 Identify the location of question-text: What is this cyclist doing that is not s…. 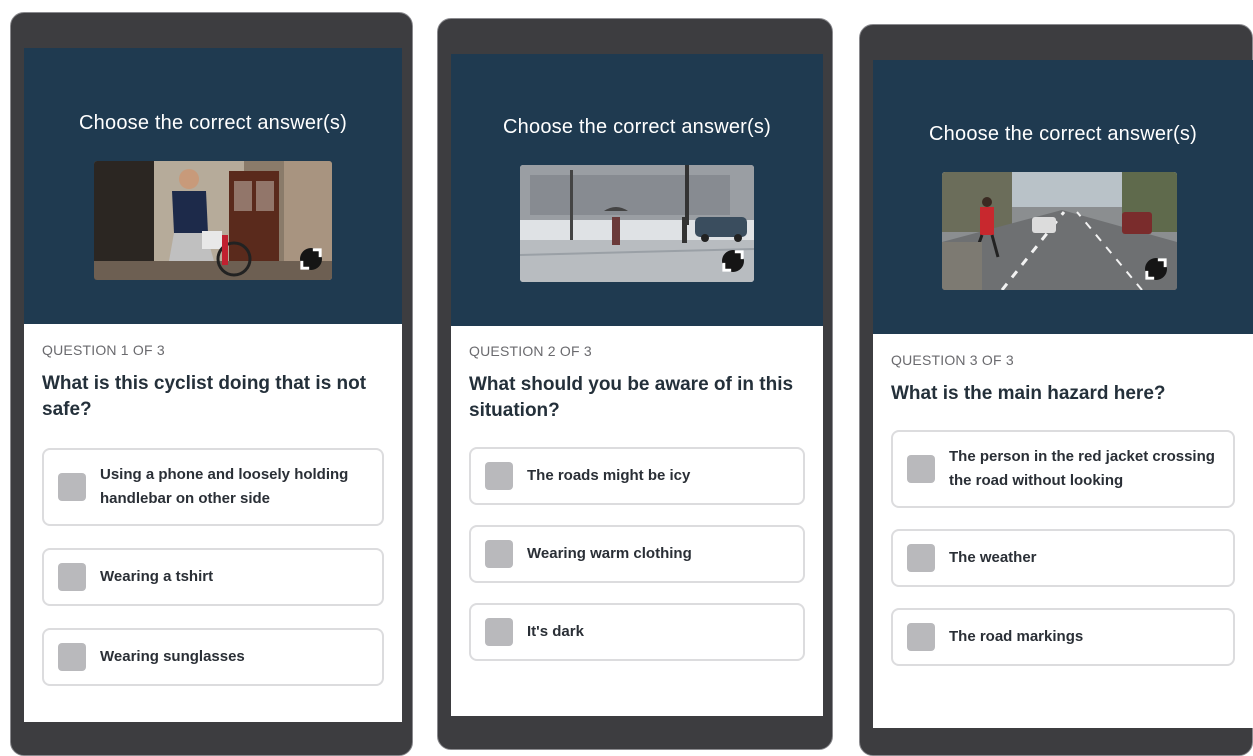
(204, 396).